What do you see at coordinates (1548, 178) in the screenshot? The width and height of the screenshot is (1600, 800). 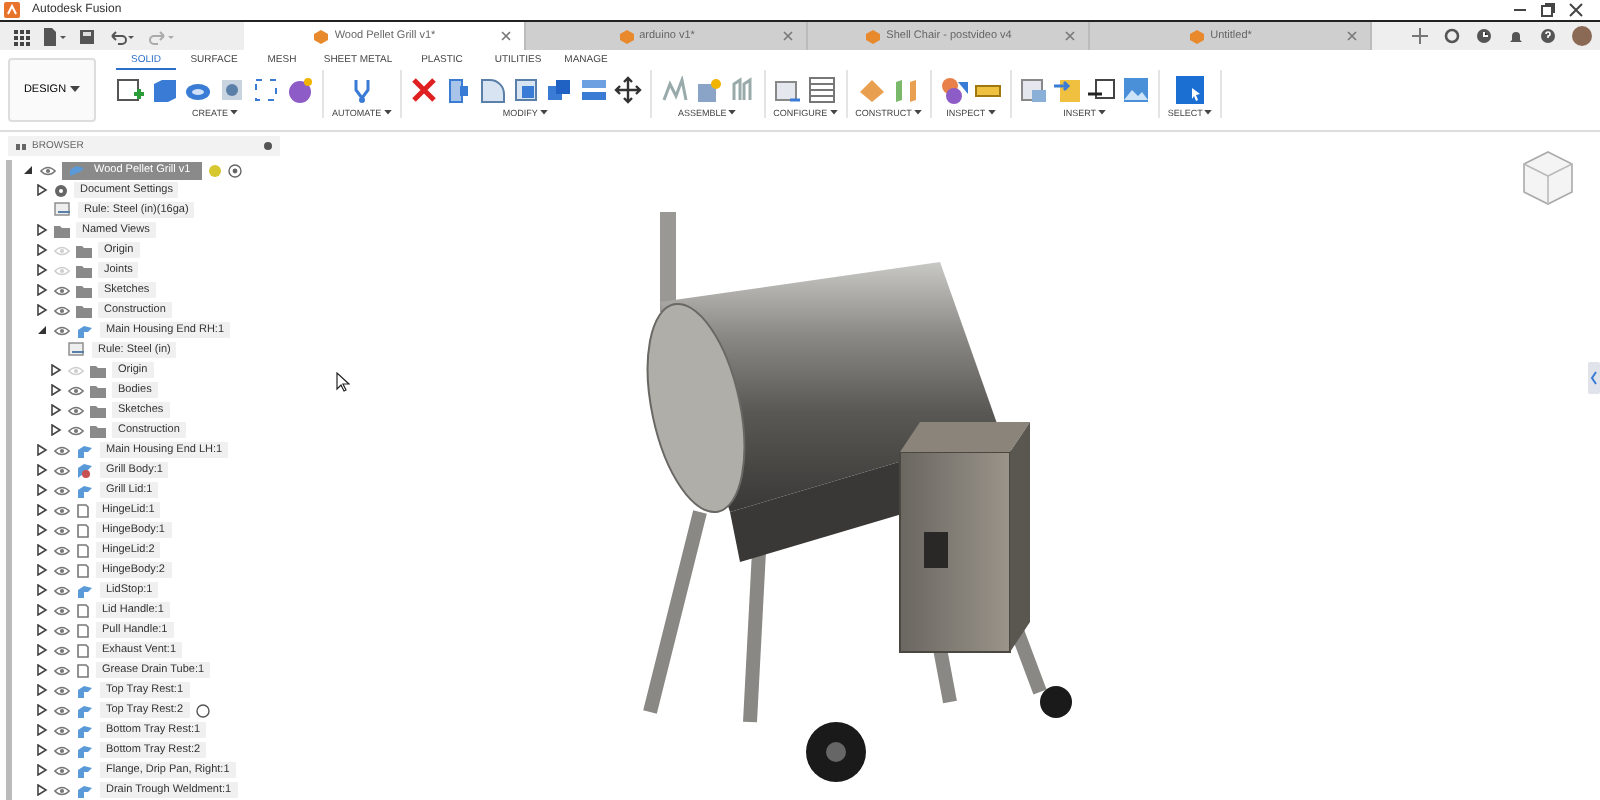 I see `view-cube-icon` at bounding box center [1548, 178].